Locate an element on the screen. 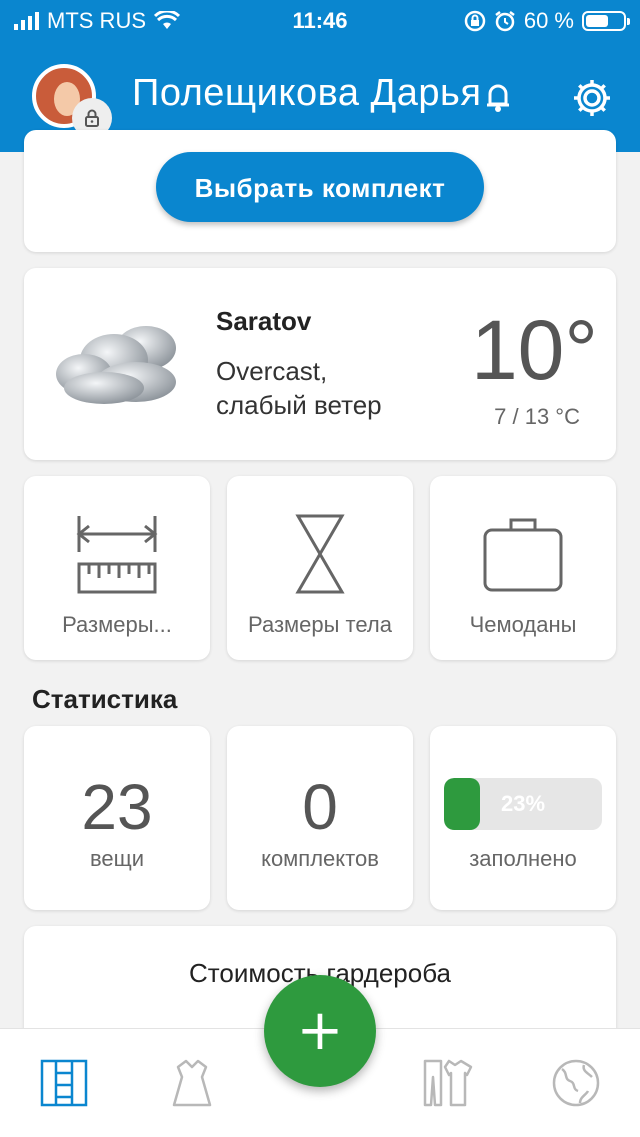 The height and width of the screenshot is (1137, 640). nav-wardrobe is located at coordinates (64, 1083).